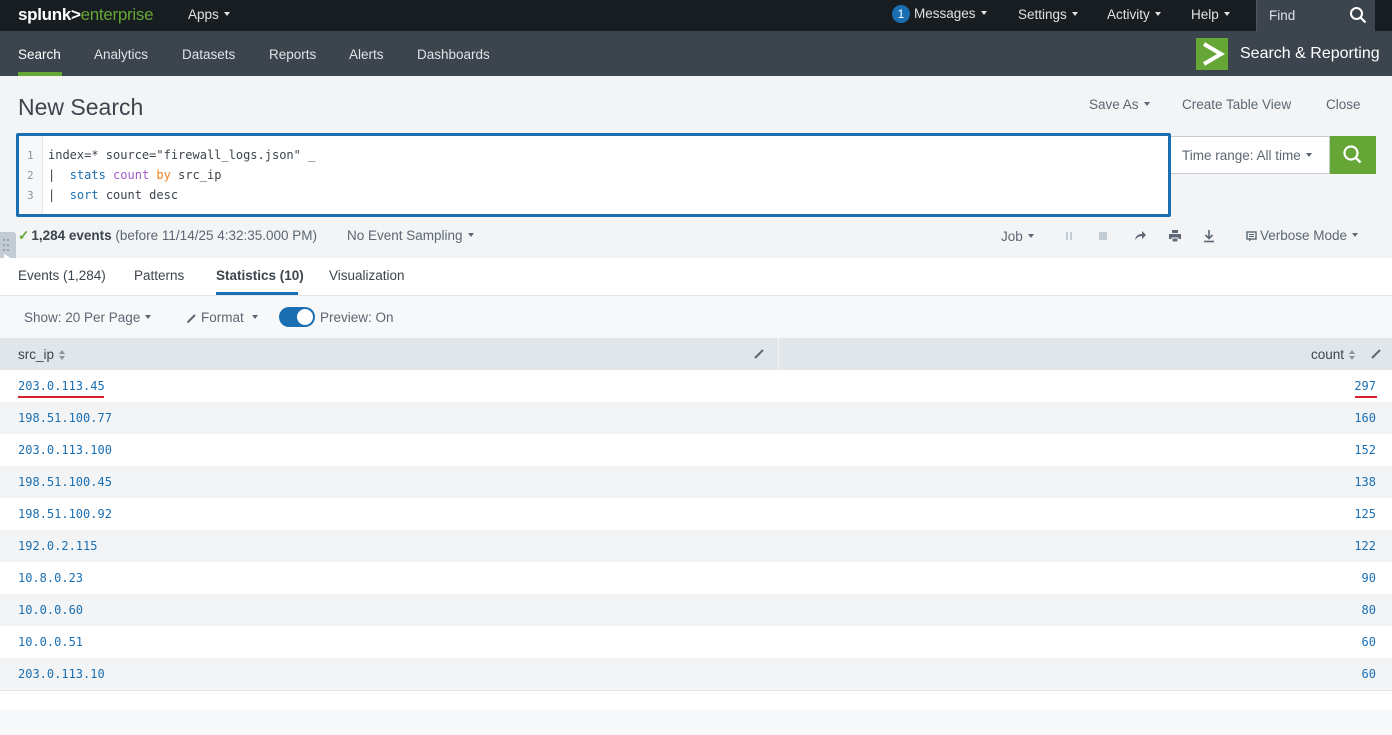 This screenshot has height=735, width=1392. What do you see at coordinates (203, 14) in the screenshot?
I see `apps-label: Apps` at bounding box center [203, 14].